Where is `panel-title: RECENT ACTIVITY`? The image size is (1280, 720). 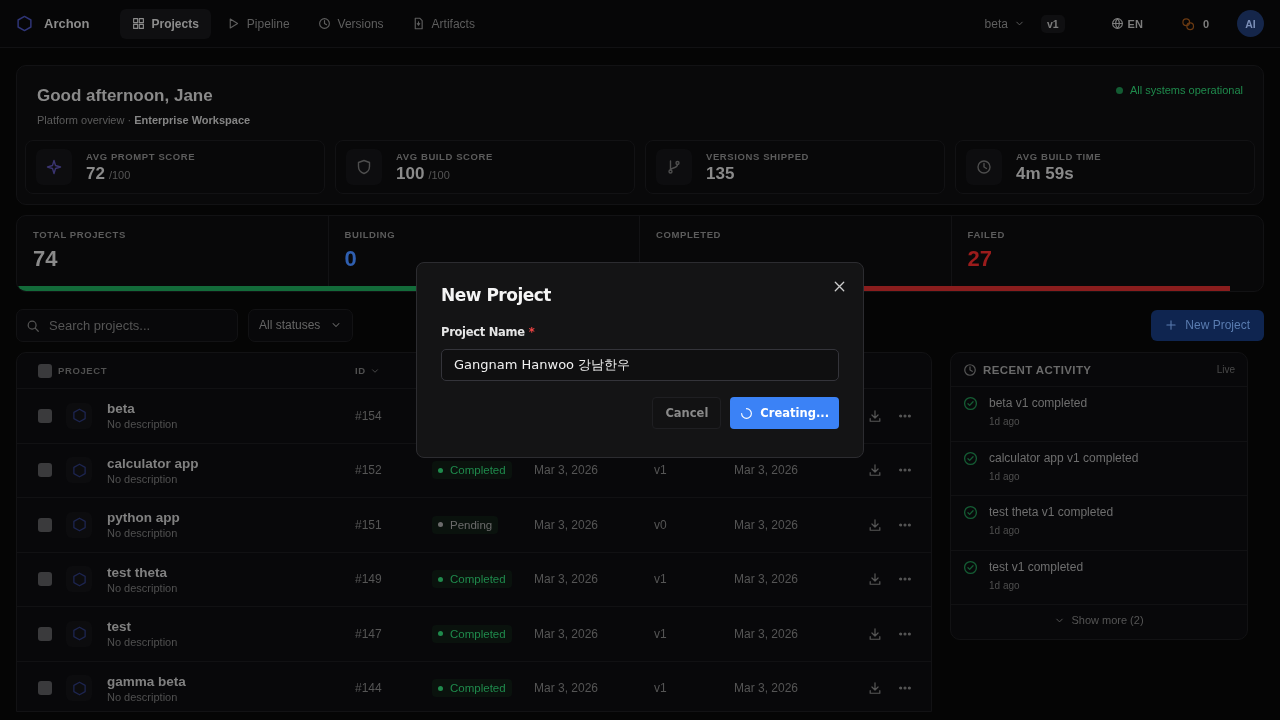
panel-title: RECENT ACTIVITY is located at coordinates (1037, 369).